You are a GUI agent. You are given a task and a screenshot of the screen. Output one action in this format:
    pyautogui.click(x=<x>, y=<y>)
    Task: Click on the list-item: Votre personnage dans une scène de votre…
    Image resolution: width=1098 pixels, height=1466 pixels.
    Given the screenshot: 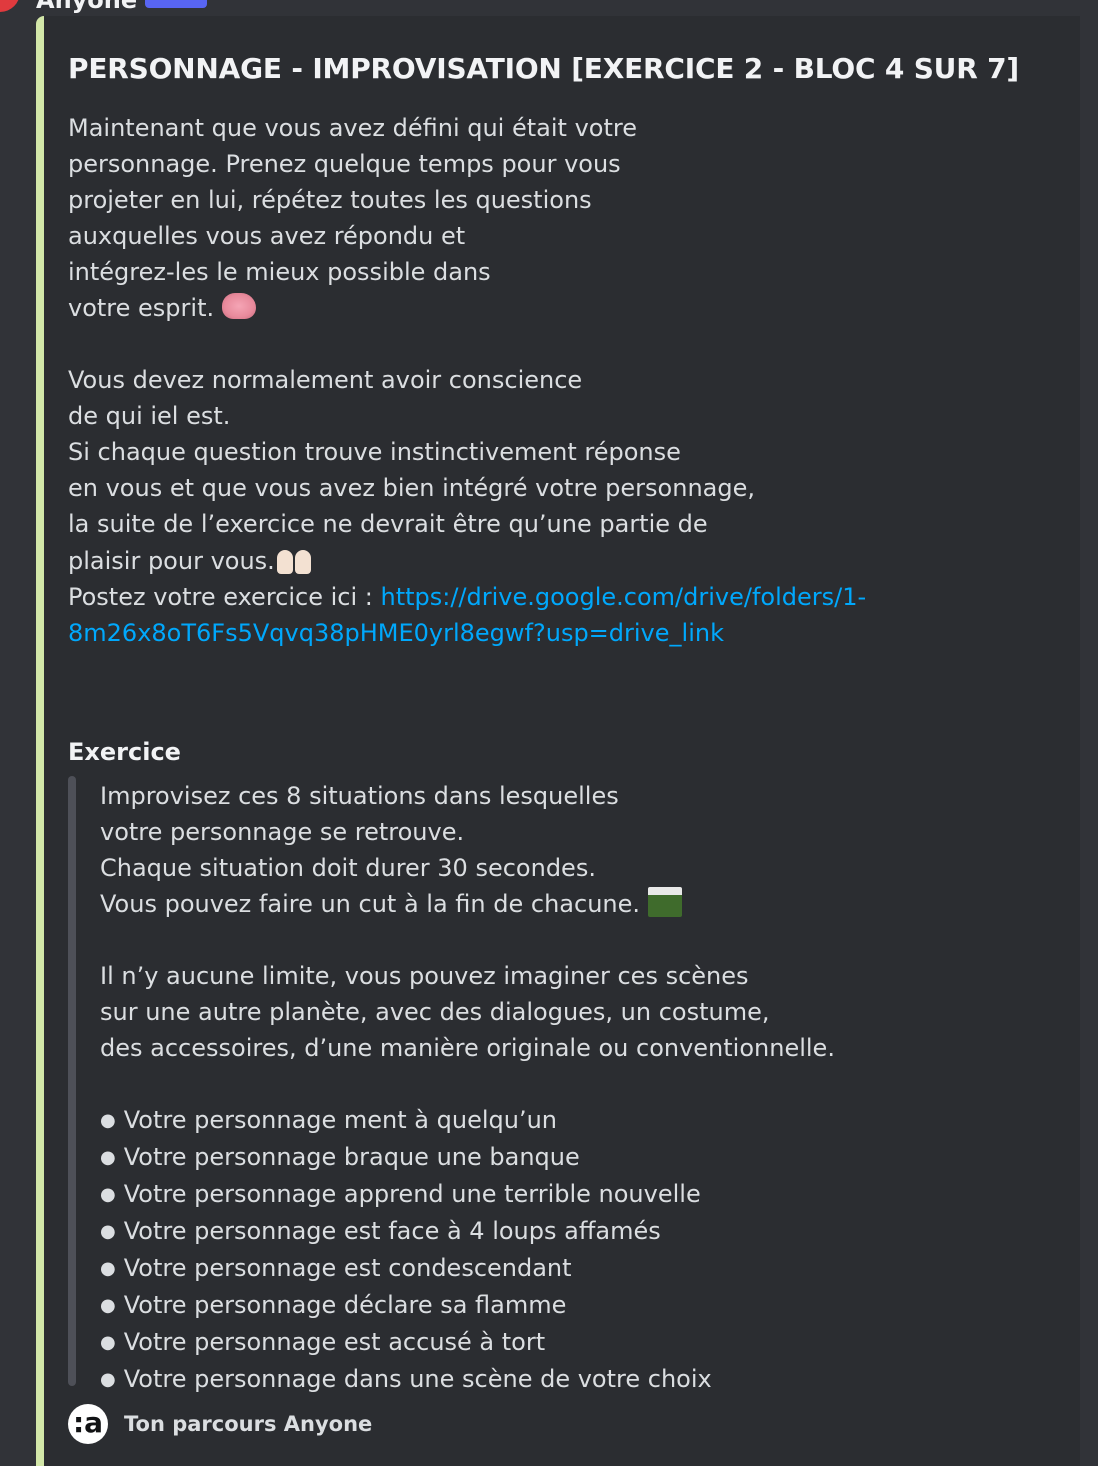 What is the action you would take?
    pyautogui.click(x=570, y=1379)
    